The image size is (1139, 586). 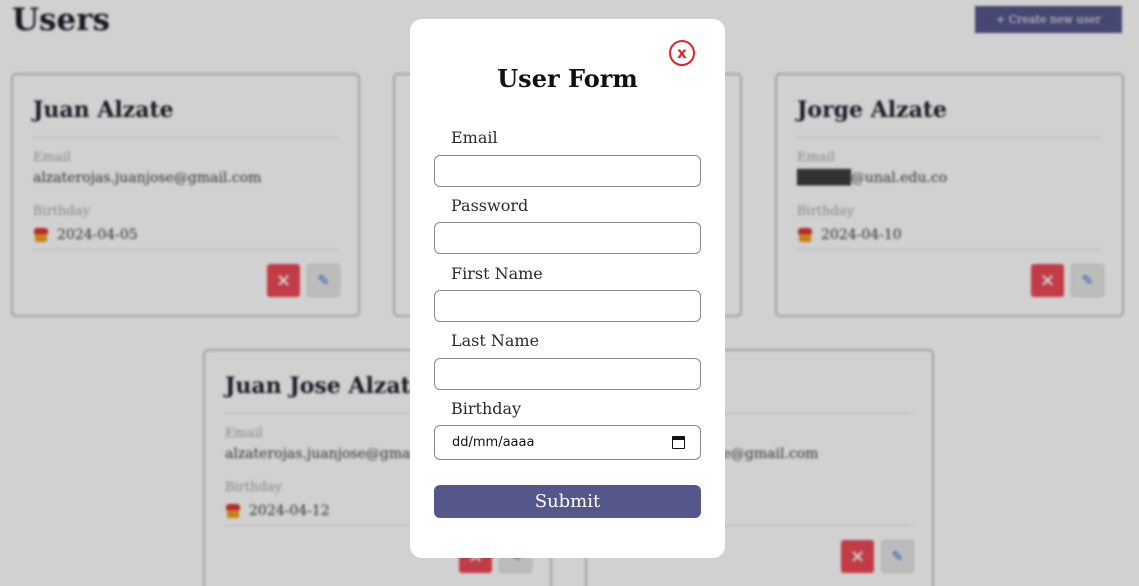 I want to click on calendar-icon, so click(x=678, y=442).